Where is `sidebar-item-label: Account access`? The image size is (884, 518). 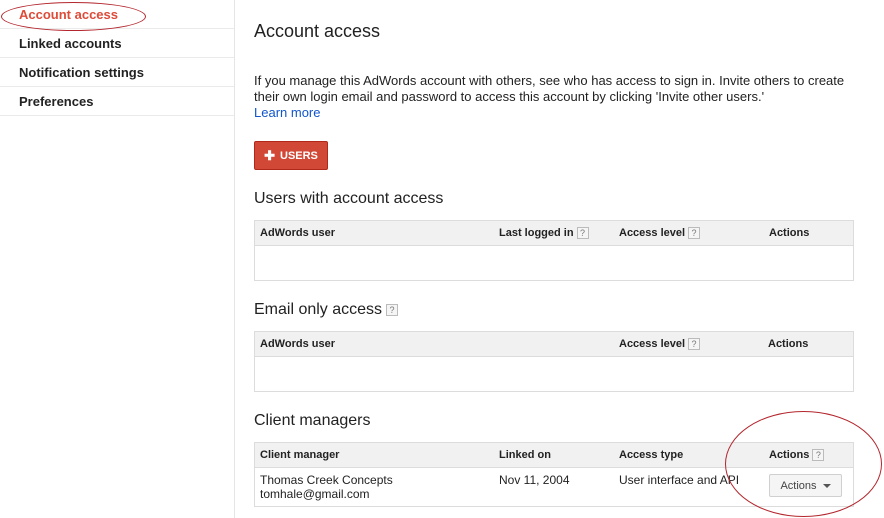 sidebar-item-label: Account access is located at coordinates (68, 14).